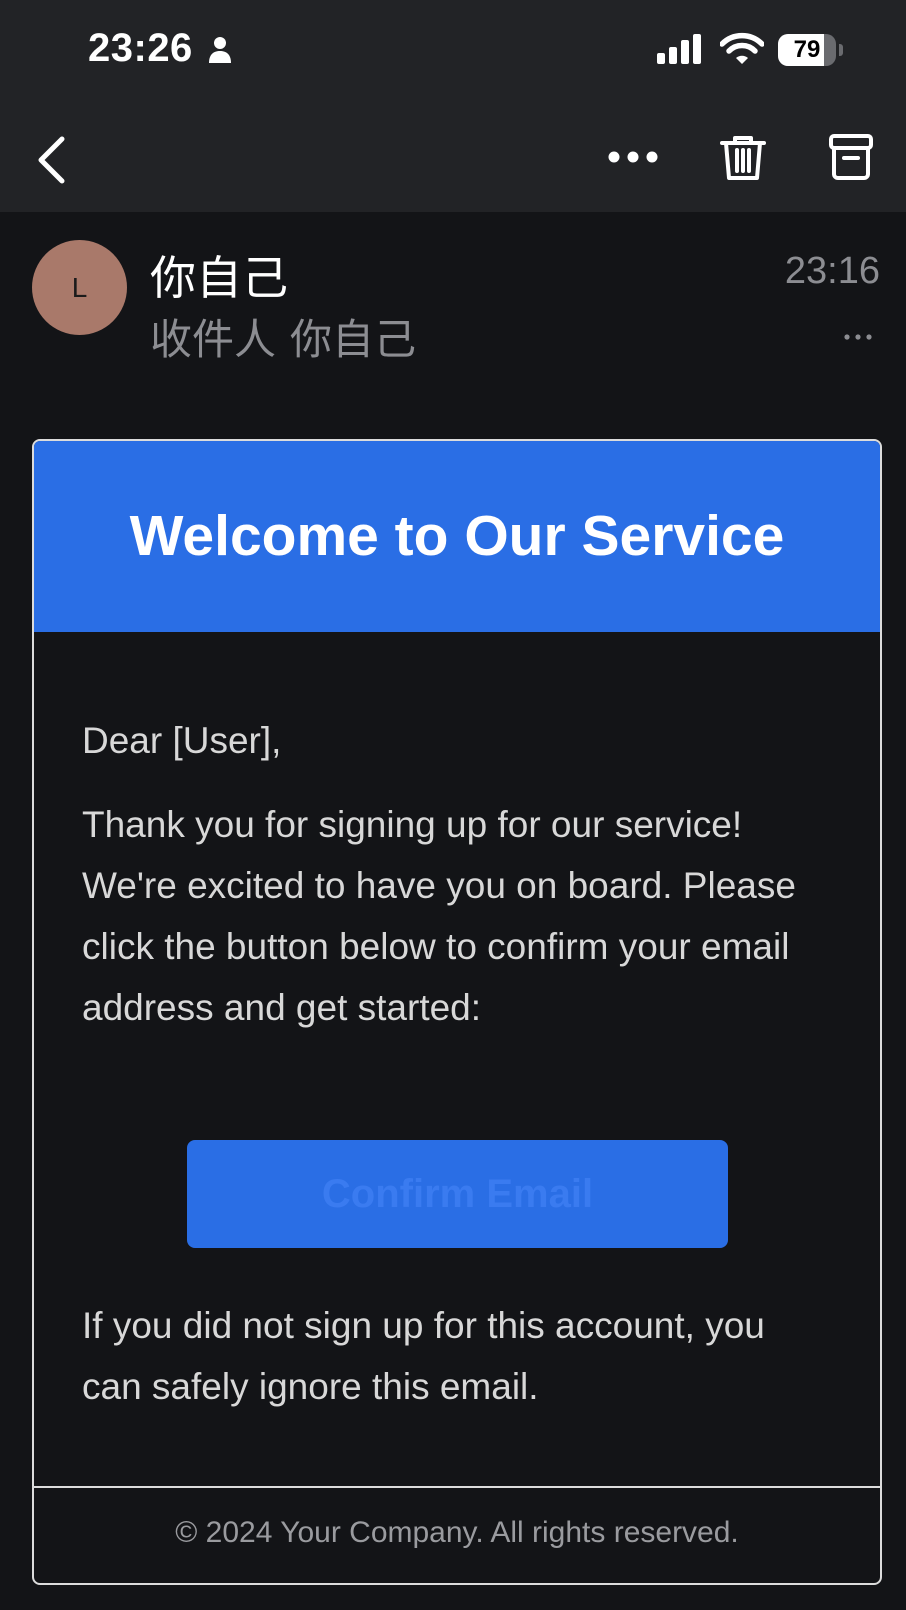  I want to click on wifi-icon, so click(742, 51).